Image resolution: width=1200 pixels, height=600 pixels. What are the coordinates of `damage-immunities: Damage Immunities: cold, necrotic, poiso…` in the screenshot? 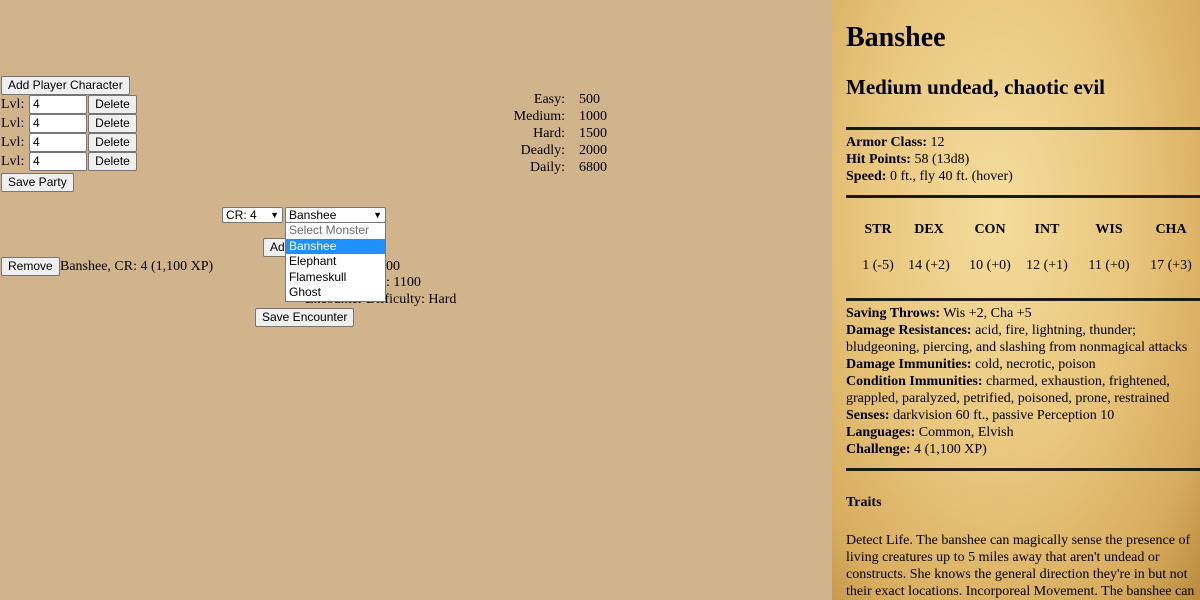 It's located at (971, 364).